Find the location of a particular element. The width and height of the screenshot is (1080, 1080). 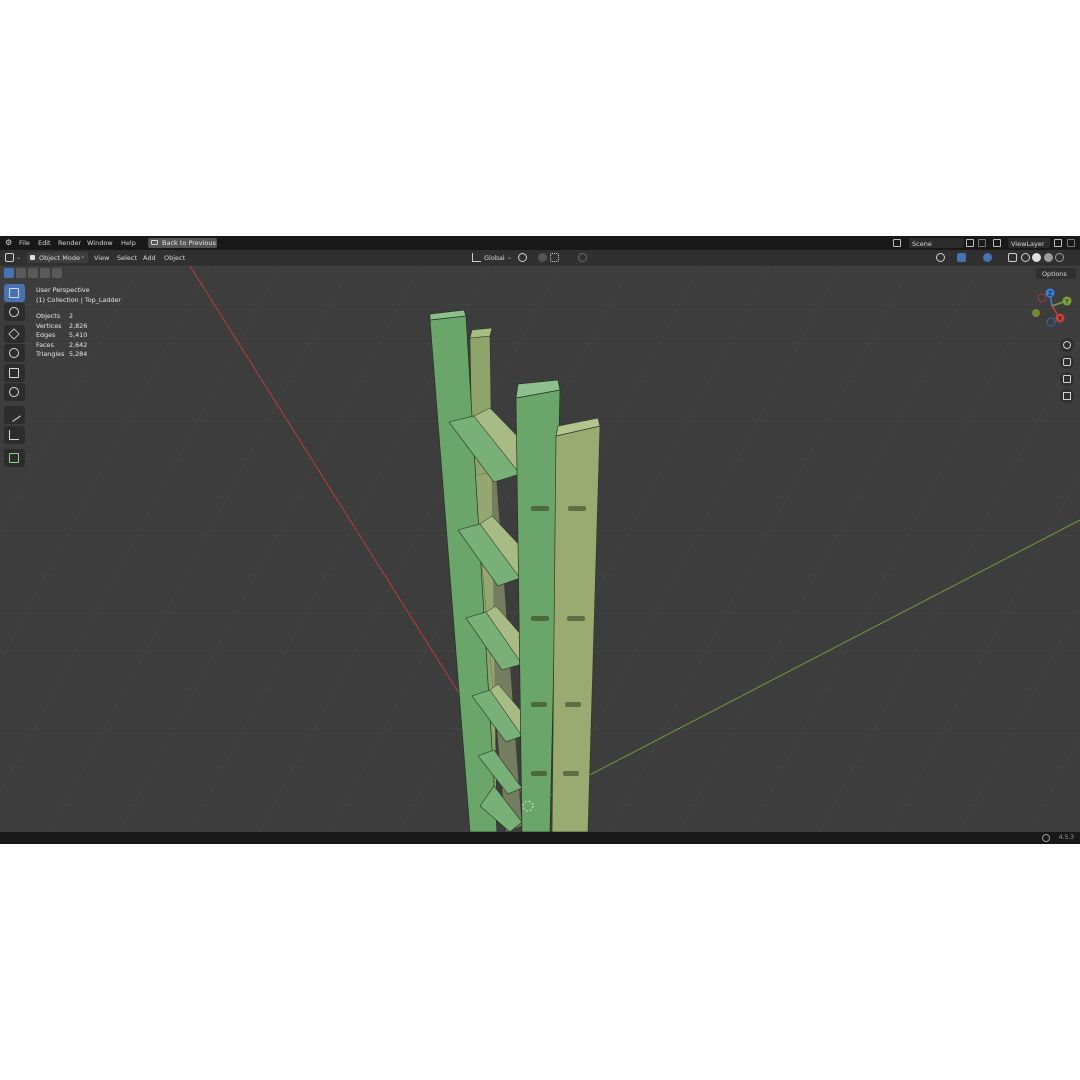

stat-edges: Edges 5,410 is located at coordinates (62, 335).